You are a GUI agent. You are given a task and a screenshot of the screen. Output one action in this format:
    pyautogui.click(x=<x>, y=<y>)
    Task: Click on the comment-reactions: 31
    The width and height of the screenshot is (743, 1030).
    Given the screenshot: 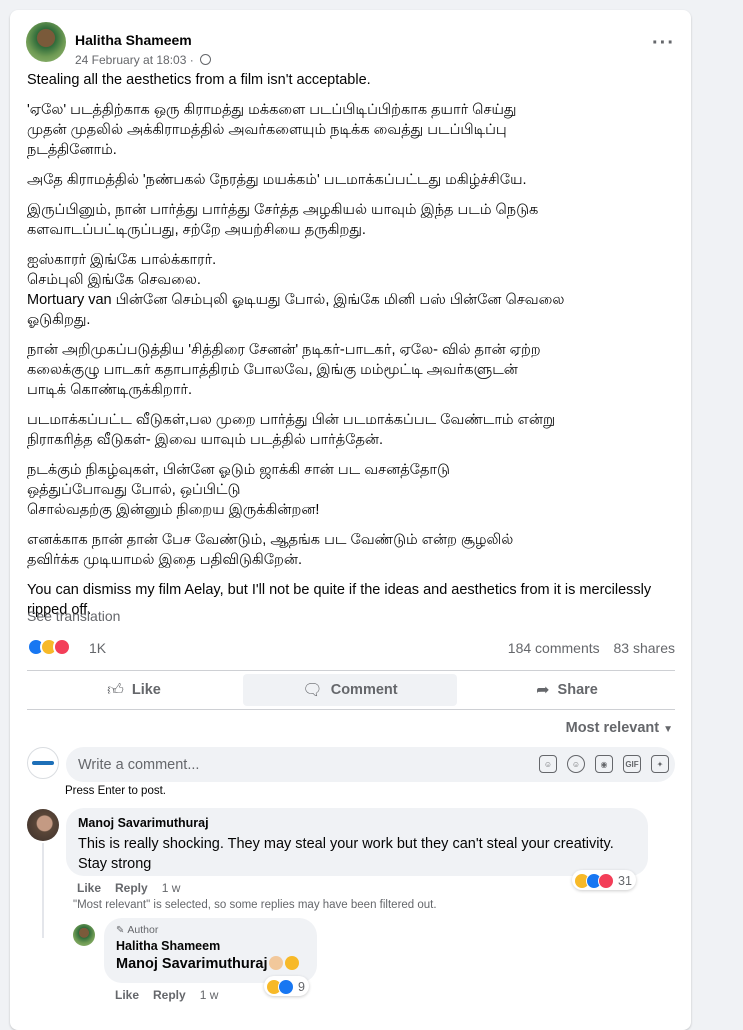 What is the action you would take?
    pyautogui.click(x=604, y=880)
    